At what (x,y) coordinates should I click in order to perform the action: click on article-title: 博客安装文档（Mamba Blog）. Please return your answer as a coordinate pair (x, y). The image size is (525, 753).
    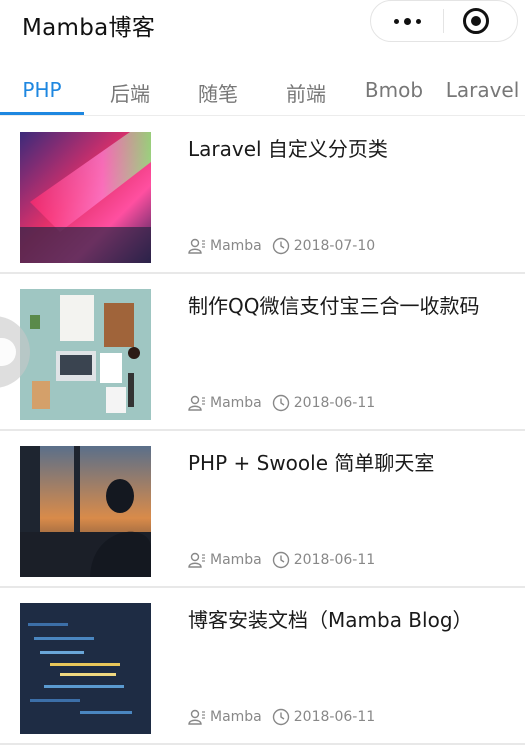
    Looking at the image, I should click on (338, 620).